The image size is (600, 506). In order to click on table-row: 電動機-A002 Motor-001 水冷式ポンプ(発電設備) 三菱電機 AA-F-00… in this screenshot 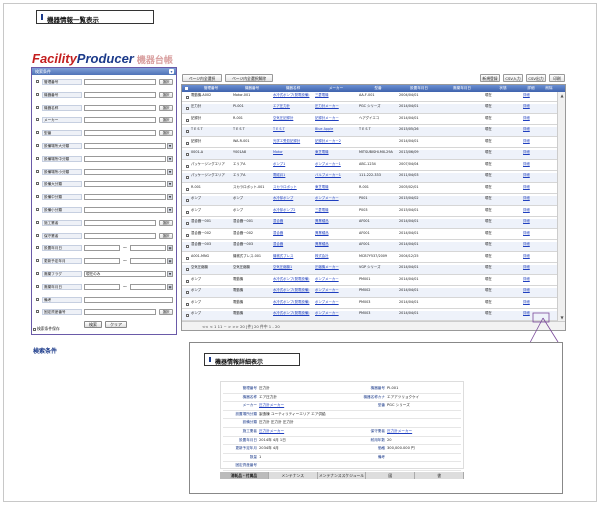, I will do `click(369, 97)`.